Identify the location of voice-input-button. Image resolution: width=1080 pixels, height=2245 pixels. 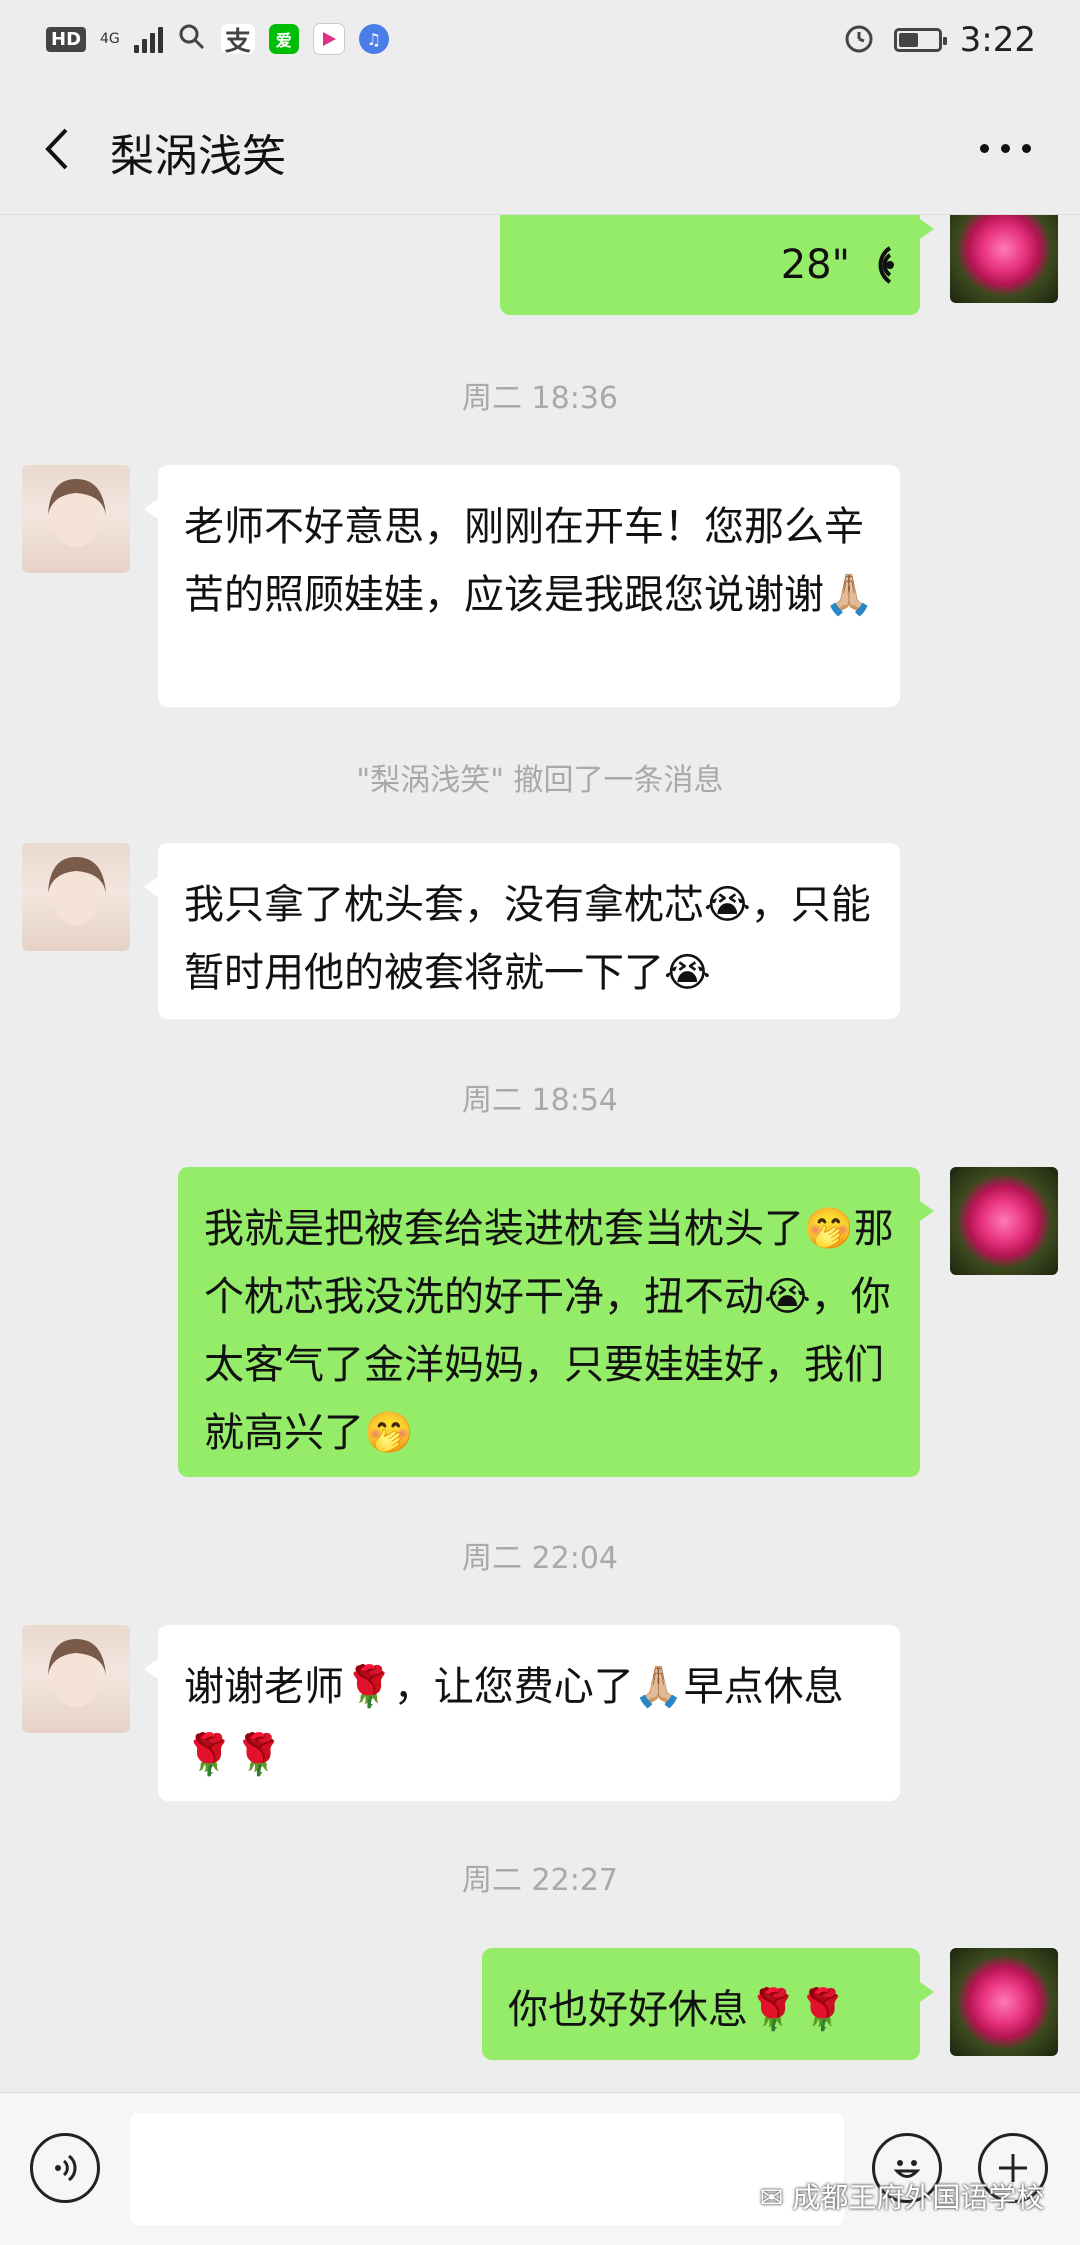
(65, 2168).